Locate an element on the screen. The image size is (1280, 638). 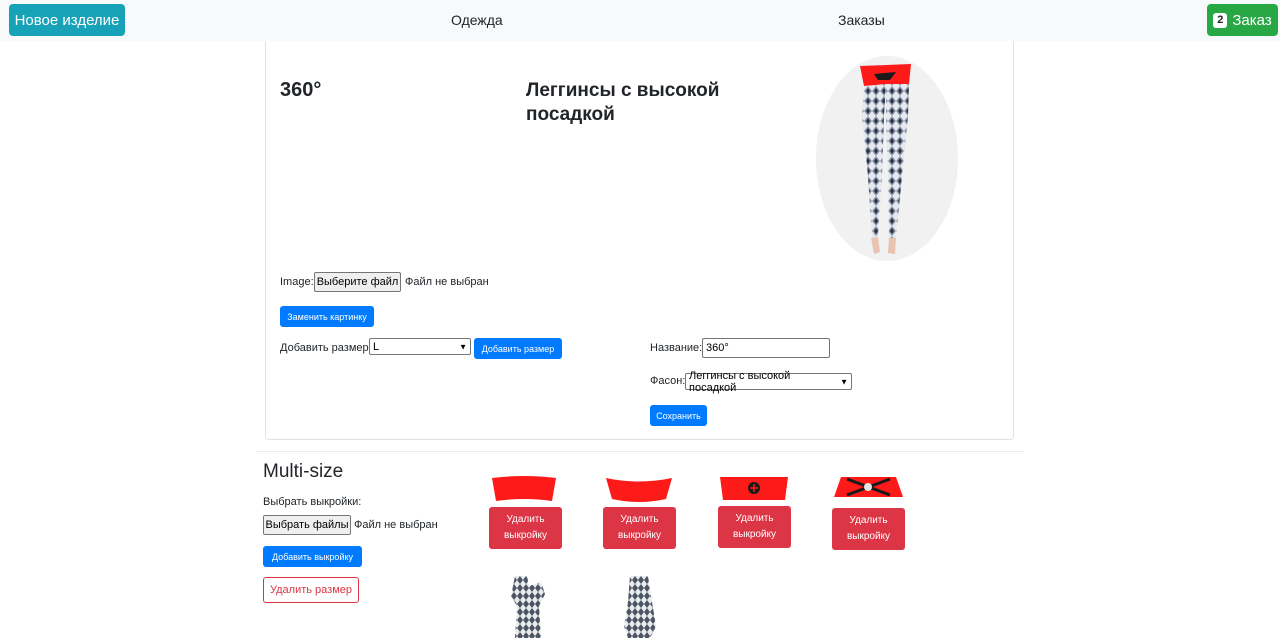
order-count-badge: 2 is located at coordinates (1220, 20).